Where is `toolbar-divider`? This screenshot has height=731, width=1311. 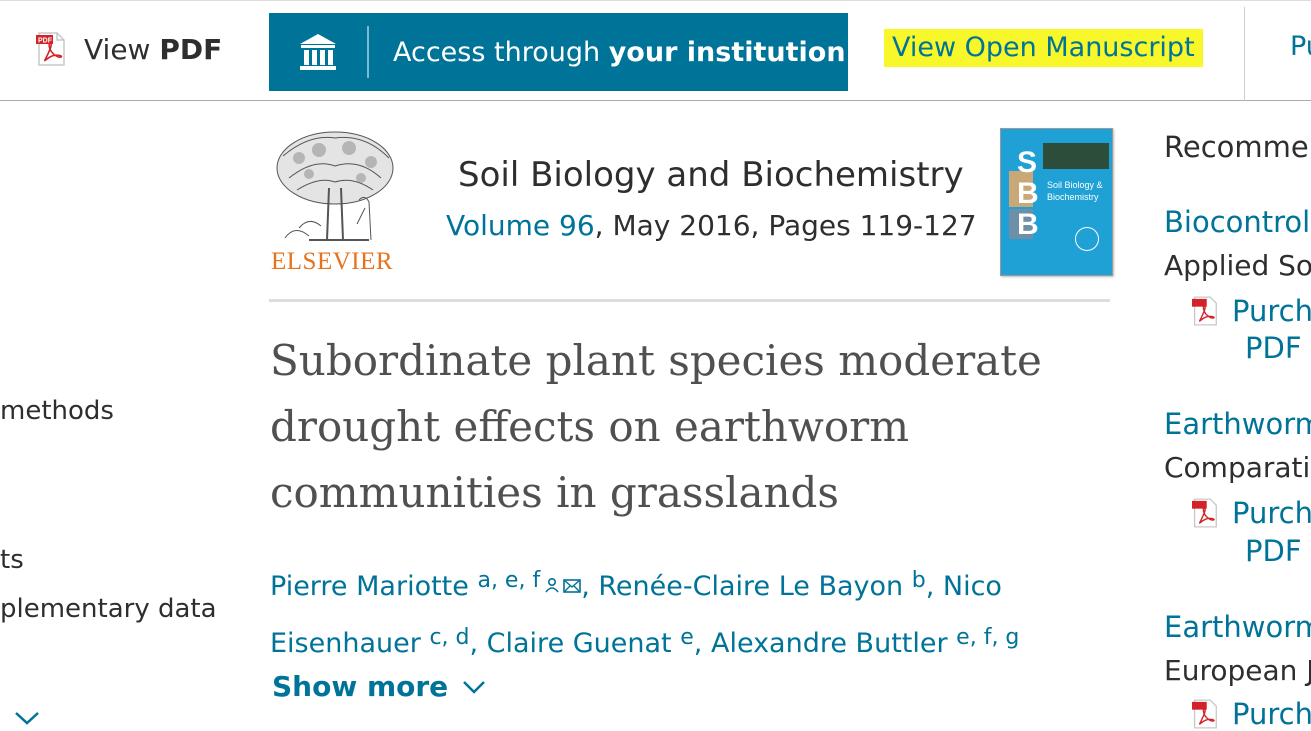 toolbar-divider is located at coordinates (1244, 54).